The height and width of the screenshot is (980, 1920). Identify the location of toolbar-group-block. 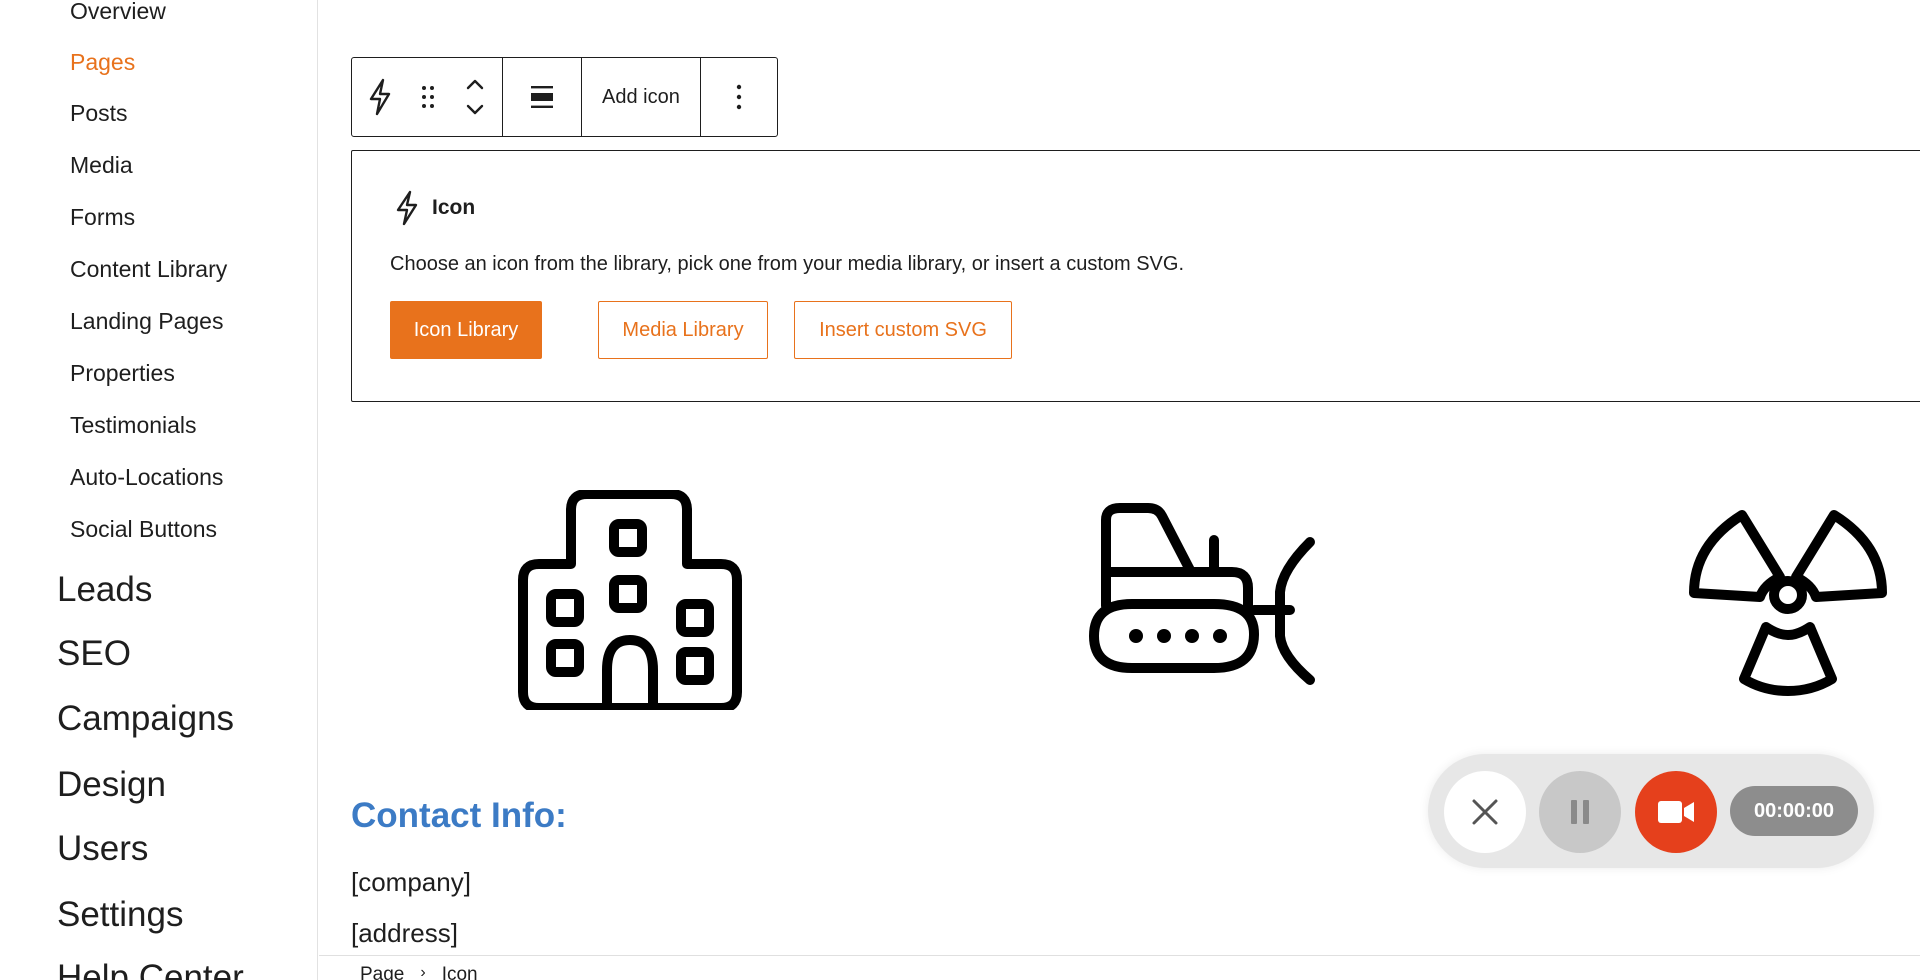
(427, 97).